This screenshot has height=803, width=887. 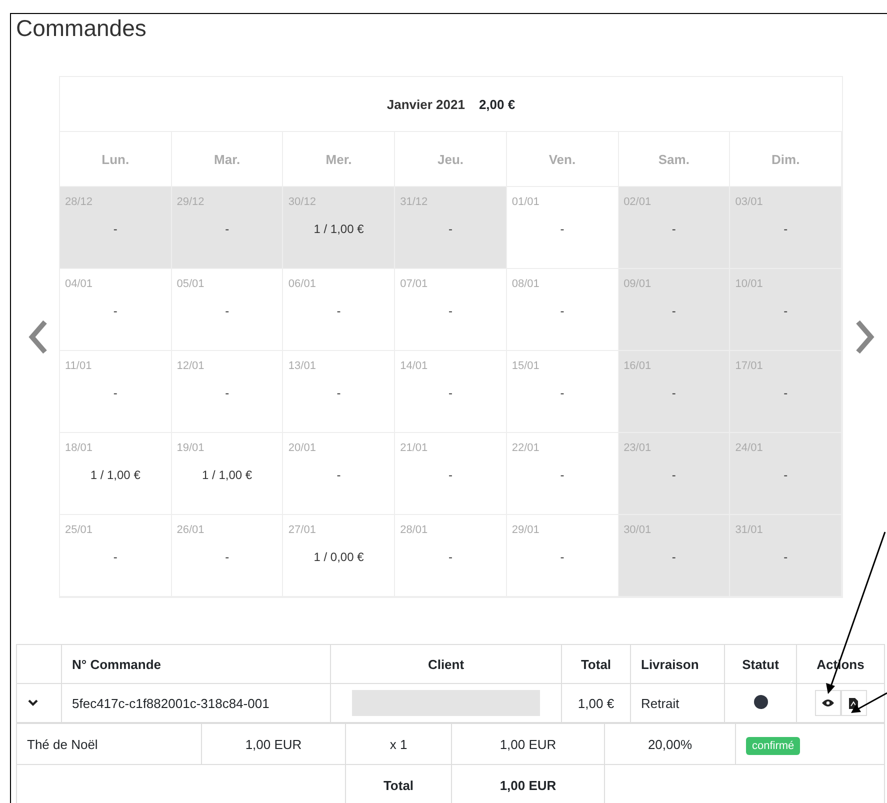 What do you see at coordinates (596, 664) in the screenshot?
I see `column-header: Total` at bounding box center [596, 664].